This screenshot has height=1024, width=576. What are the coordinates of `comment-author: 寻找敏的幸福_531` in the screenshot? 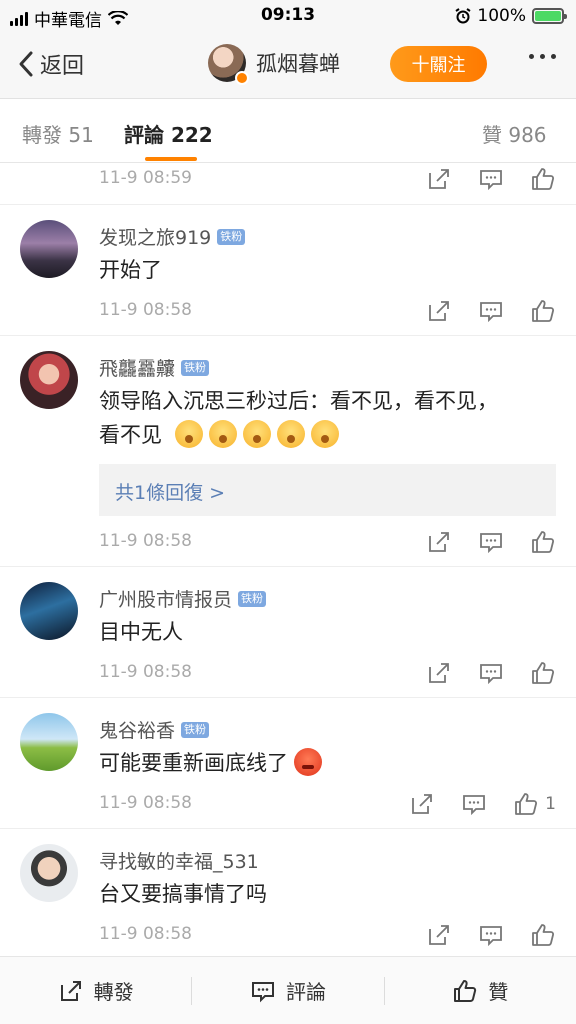 It's located at (179, 860).